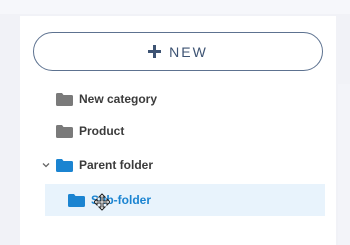  What do you see at coordinates (172, 165) in the screenshot?
I see `tree-item-parent-folder: Parent folder` at bounding box center [172, 165].